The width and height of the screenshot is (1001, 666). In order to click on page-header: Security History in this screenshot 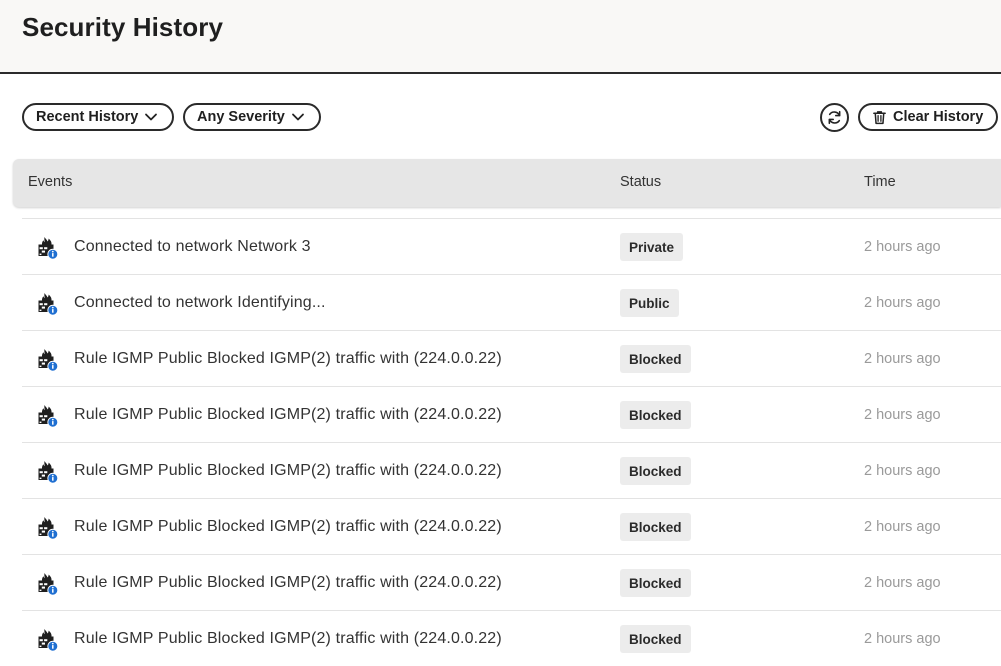, I will do `click(500, 37)`.